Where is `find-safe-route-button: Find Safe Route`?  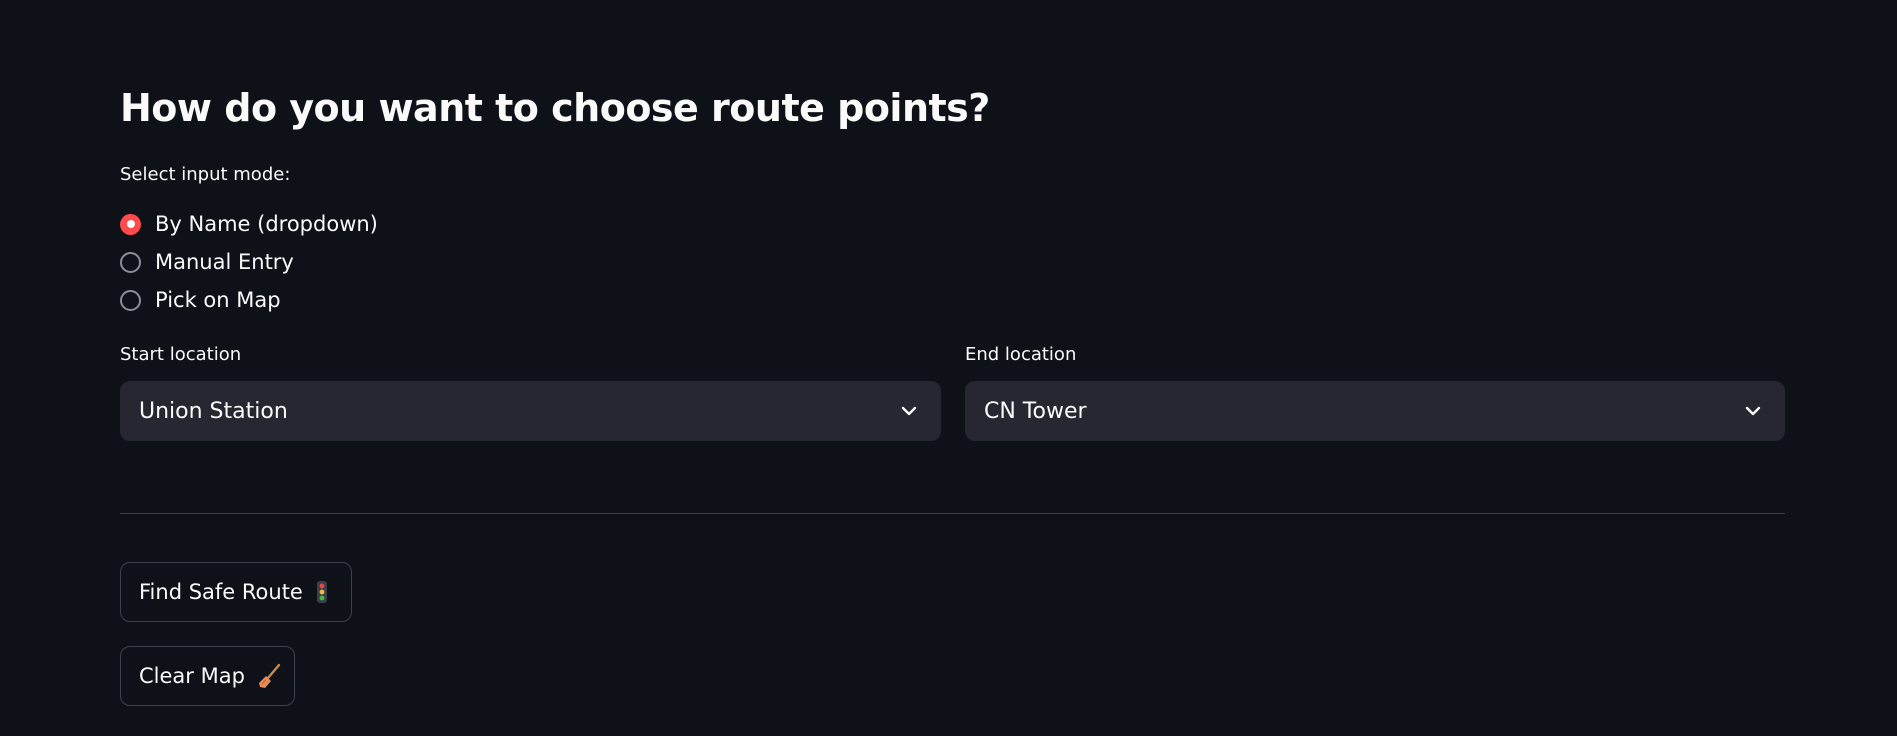 find-safe-route-button: Find Safe Route is located at coordinates (236, 592).